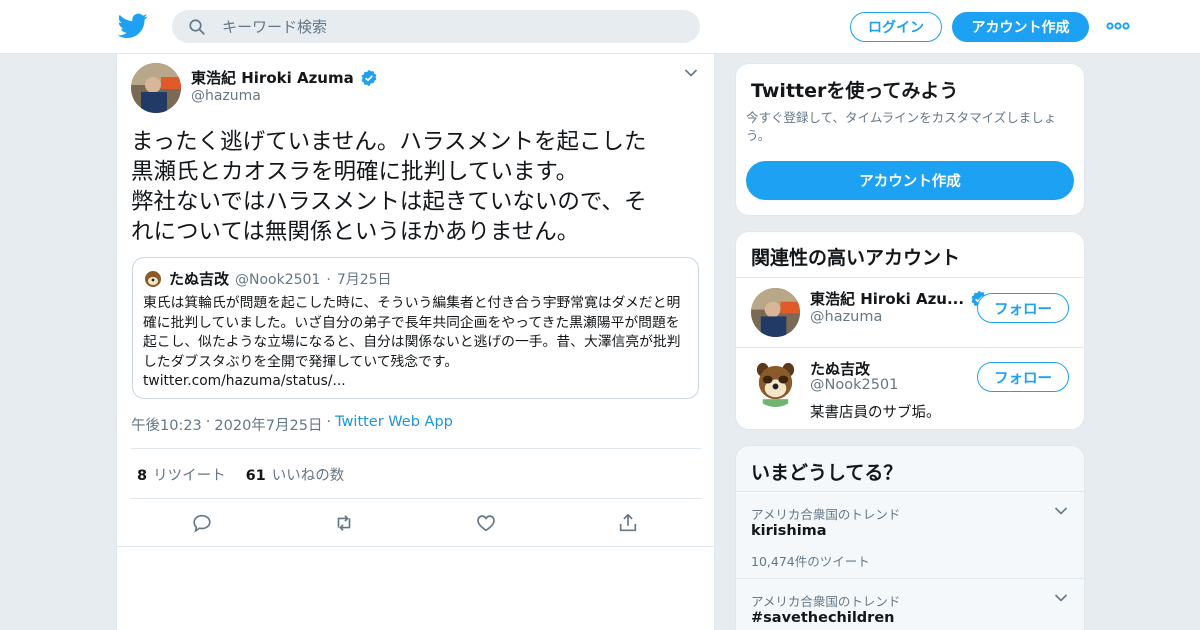  Describe the element at coordinates (628, 522) in the screenshot. I see `share-icon` at that location.